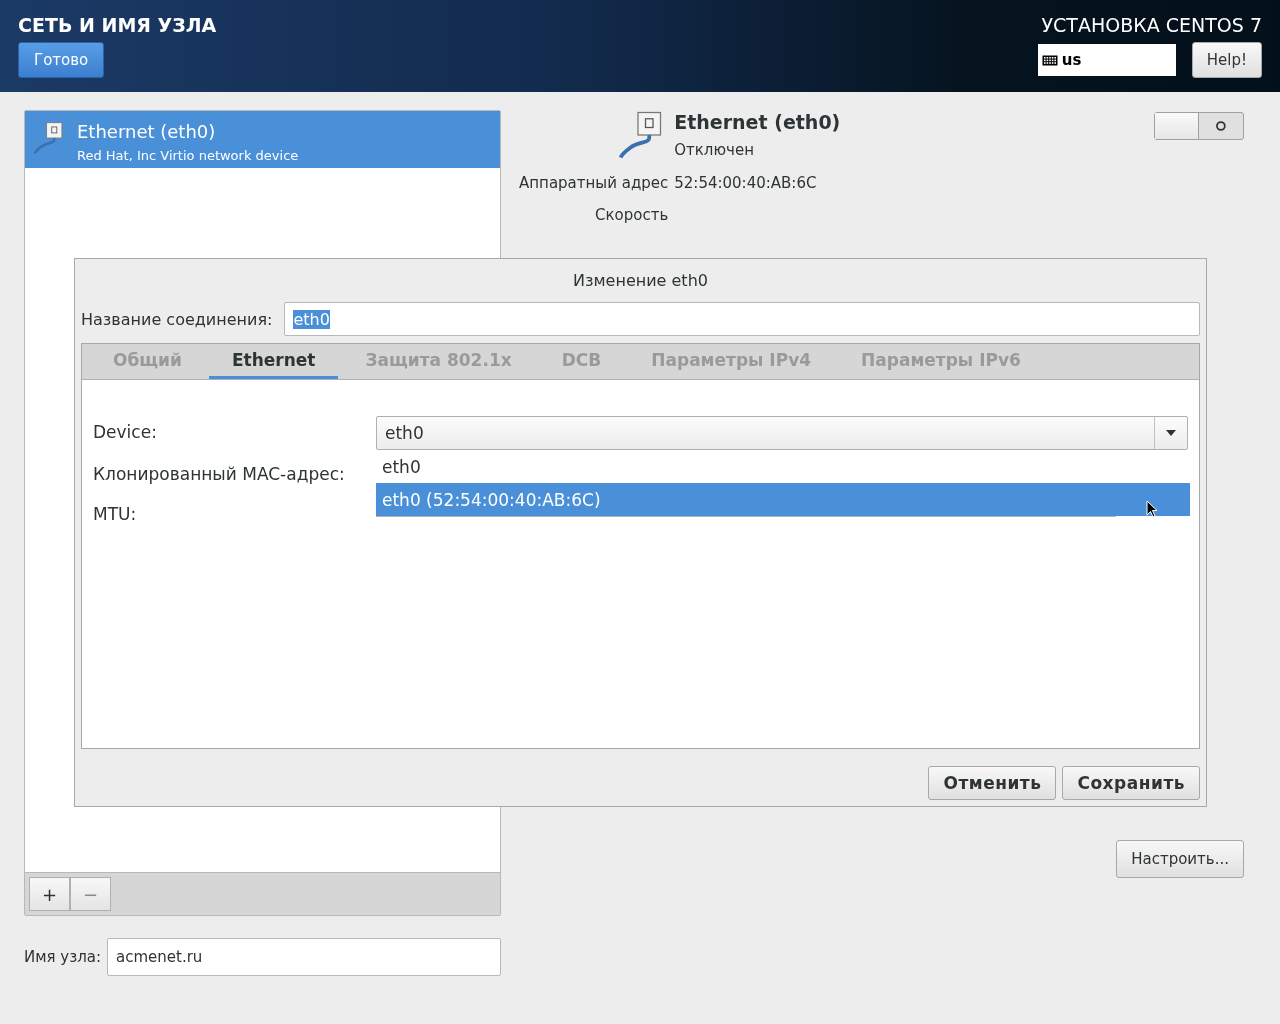 Image resolution: width=1280 pixels, height=1024 pixels. What do you see at coordinates (782, 433) in the screenshot?
I see `device-dropdown: eth0` at bounding box center [782, 433].